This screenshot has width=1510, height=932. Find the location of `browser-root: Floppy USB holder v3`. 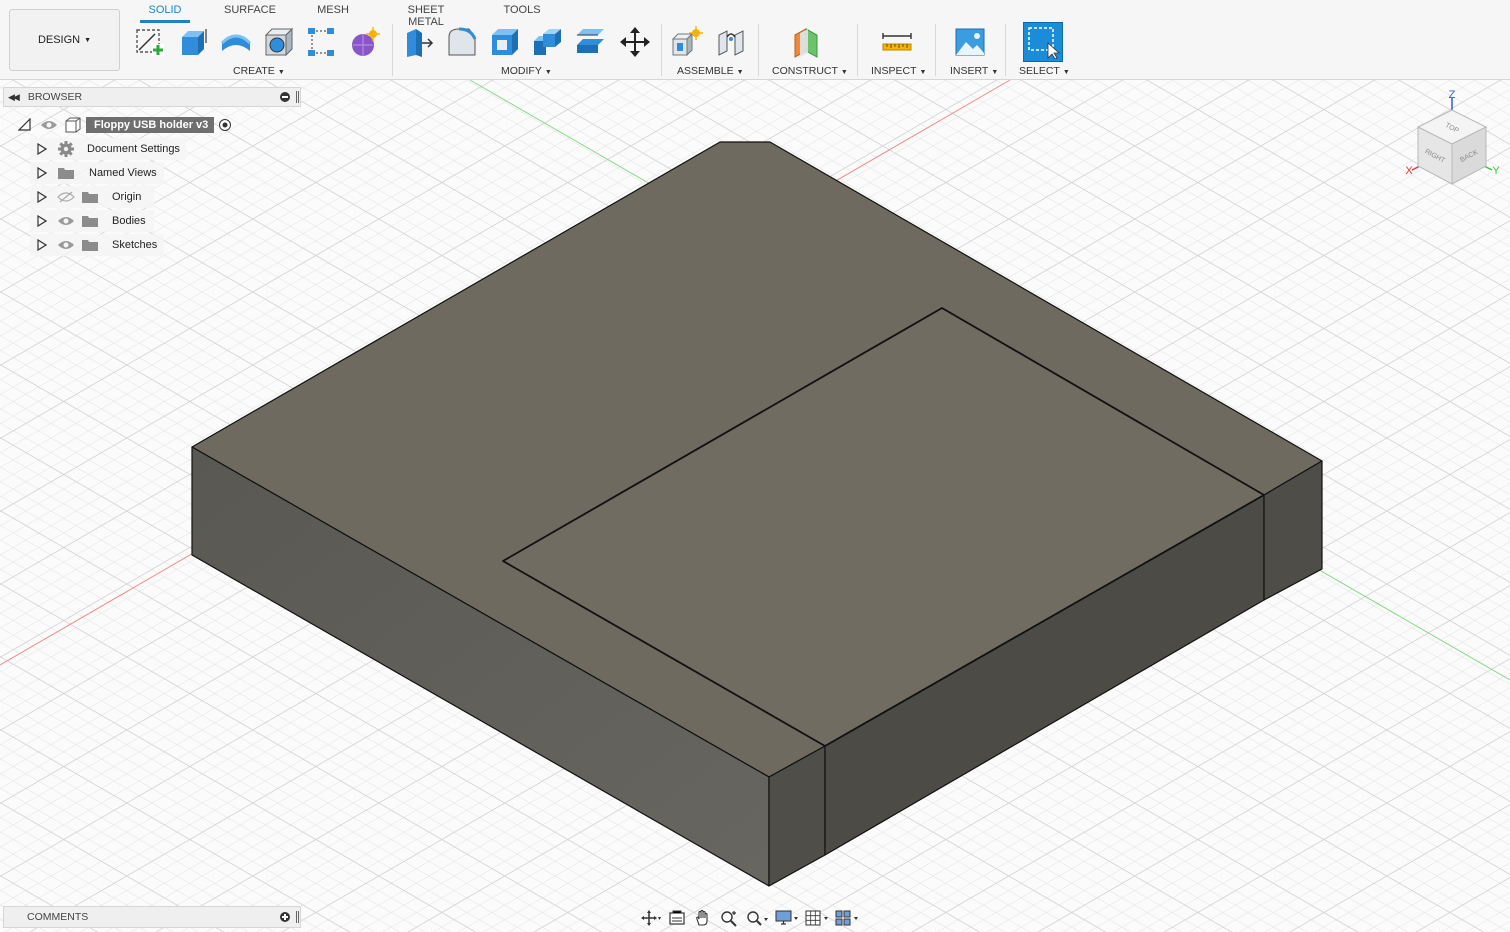

browser-root: Floppy USB holder v3 is located at coordinates (131, 125).